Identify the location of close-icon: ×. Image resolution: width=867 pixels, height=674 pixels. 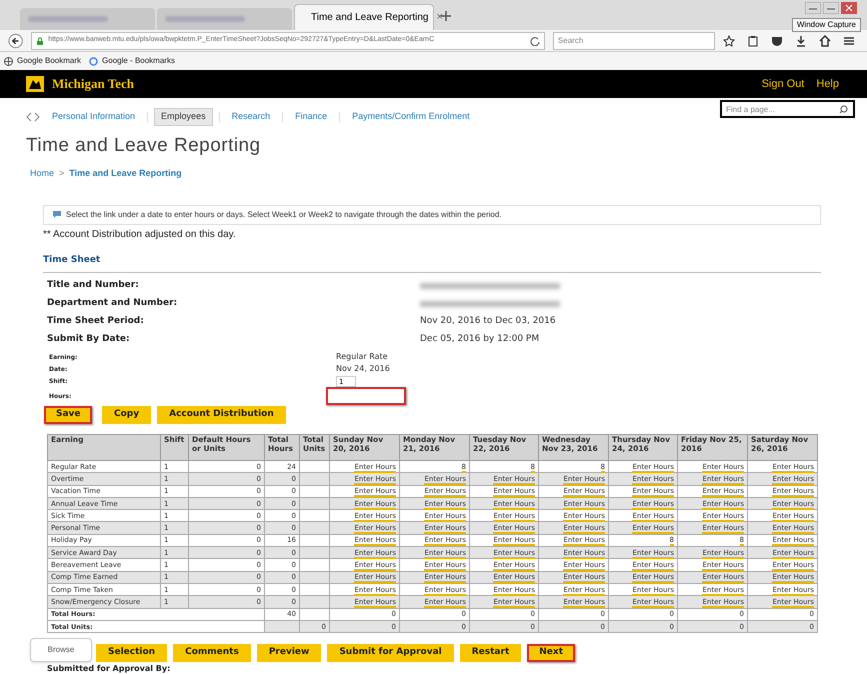
(439, 17).